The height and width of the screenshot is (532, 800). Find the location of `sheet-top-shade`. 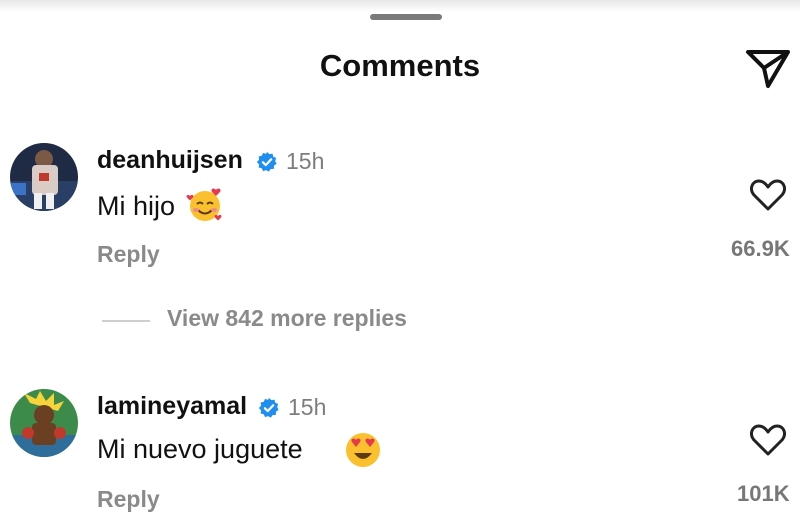

sheet-top-shade is located at coordinates (400, 6).